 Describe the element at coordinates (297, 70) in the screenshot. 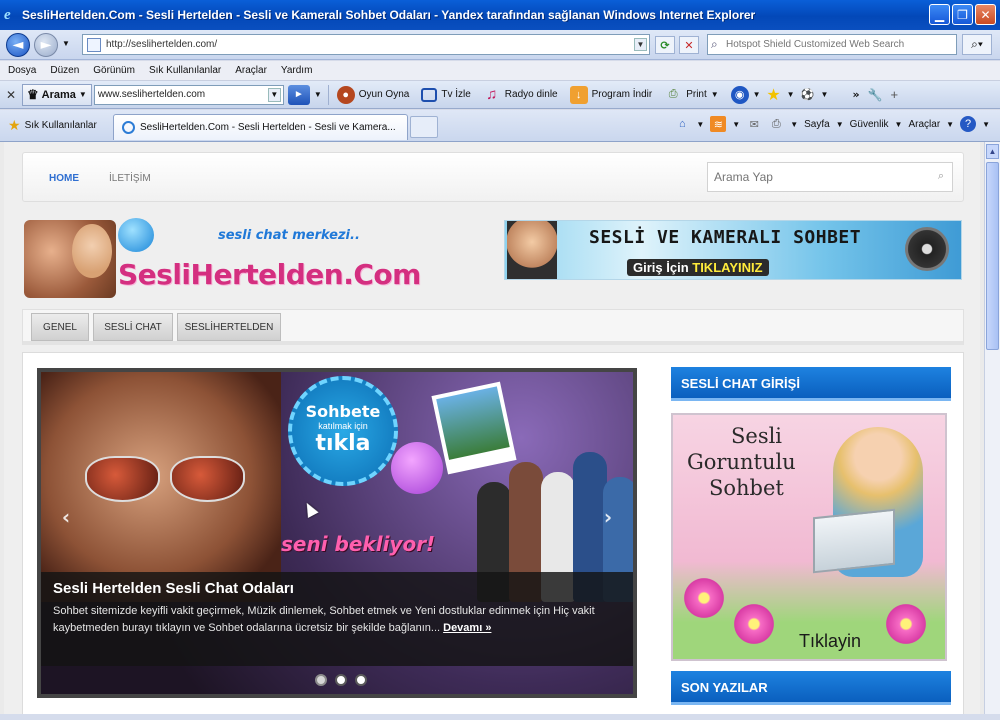

I see `menu-help: Yardım` at that location.